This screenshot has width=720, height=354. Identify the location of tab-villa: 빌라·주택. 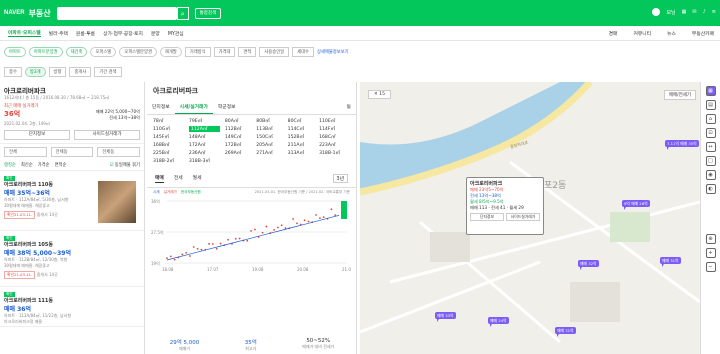
(58, 33).